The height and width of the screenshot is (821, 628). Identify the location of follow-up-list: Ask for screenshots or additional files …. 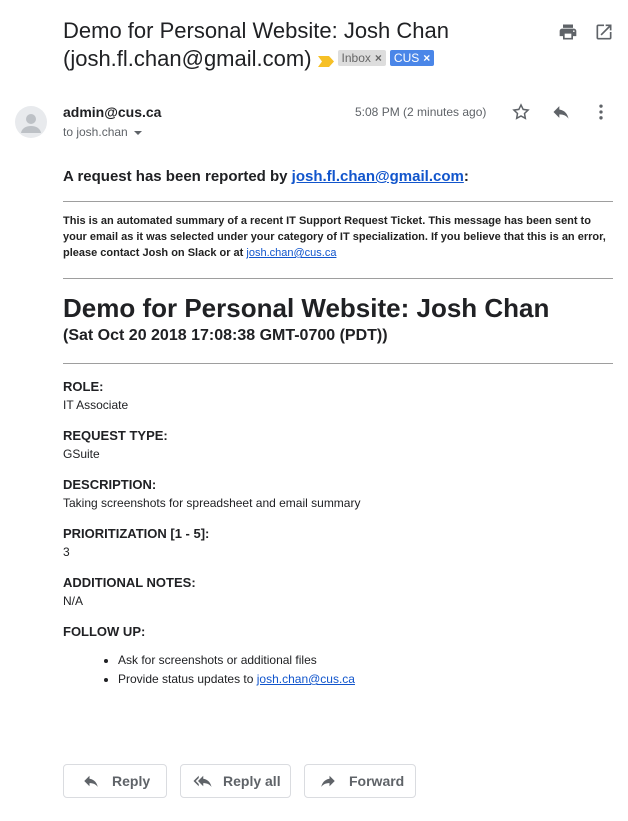
(338, 670).